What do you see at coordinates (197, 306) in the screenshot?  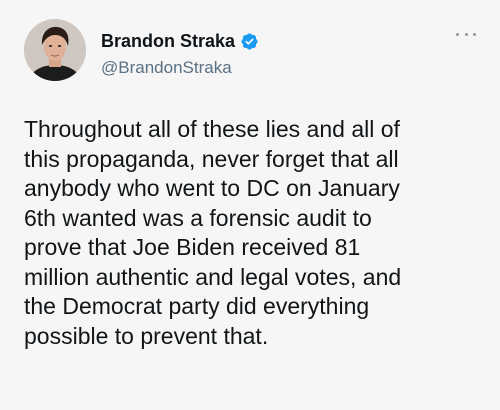 I see `tweet-text-line: the Democrat party did everything` at bounding box center [197, 306].